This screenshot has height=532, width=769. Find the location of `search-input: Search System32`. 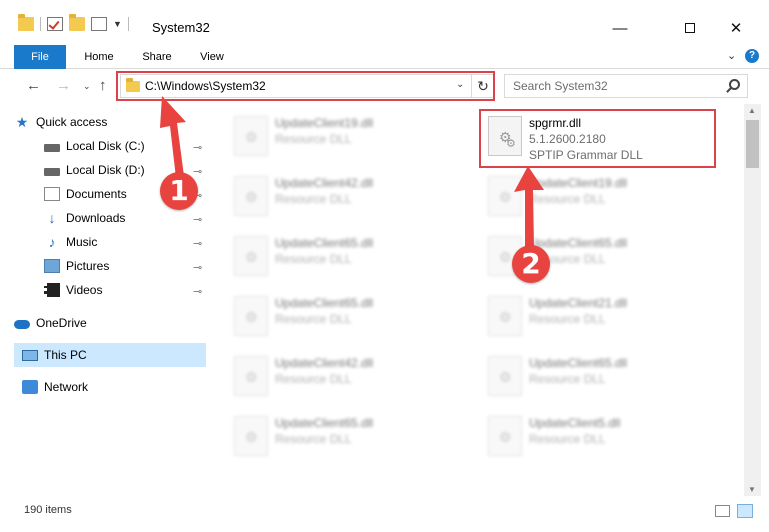

search-input: Search System32 is located at coordinates (560, 86).